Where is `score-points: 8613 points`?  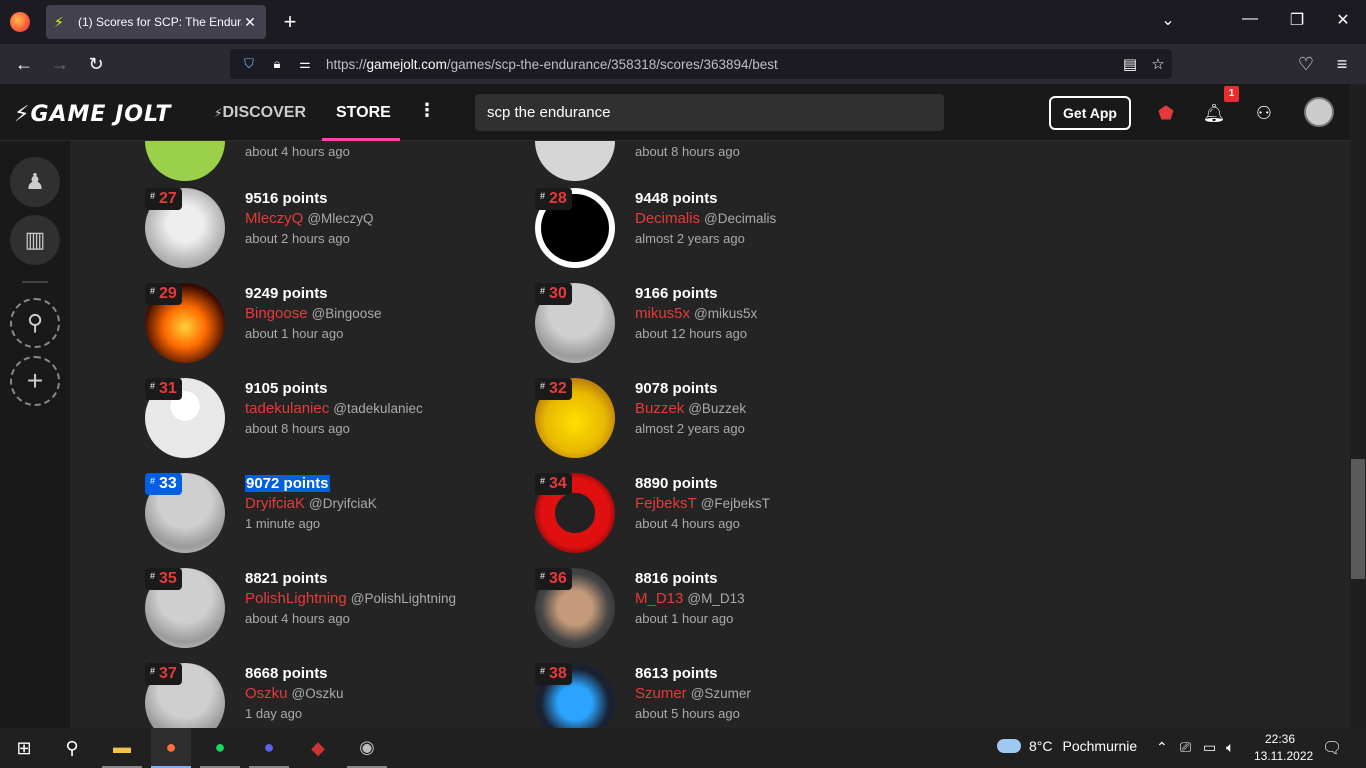 score-points: 8613 points is located at coordinates (676, 673).